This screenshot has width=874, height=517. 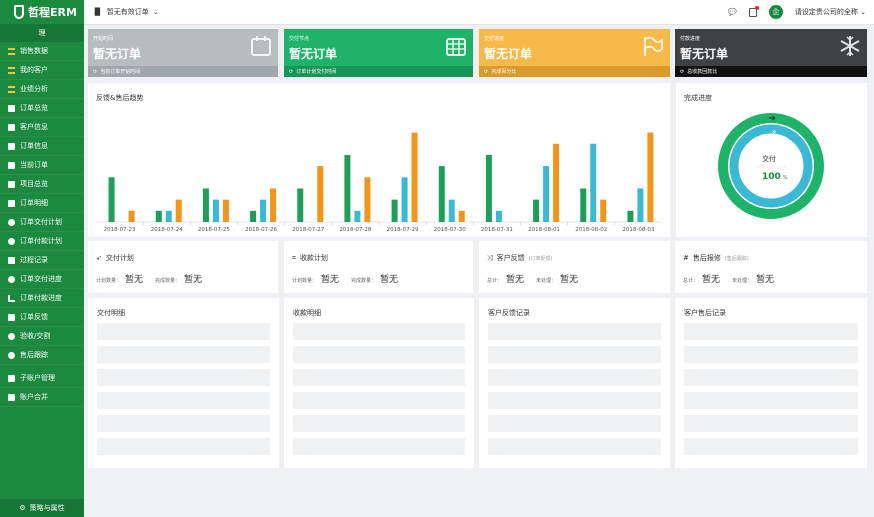 What do you see at coordinates (42, 241) in the screenshot?
I see `sidebar-item: 订单付款计划` at bounding box center [42, 241].